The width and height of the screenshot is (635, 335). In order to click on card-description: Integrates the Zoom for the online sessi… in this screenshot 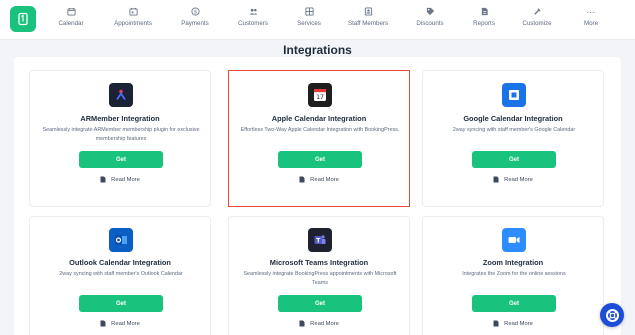, I will do `click(514, 274)`.